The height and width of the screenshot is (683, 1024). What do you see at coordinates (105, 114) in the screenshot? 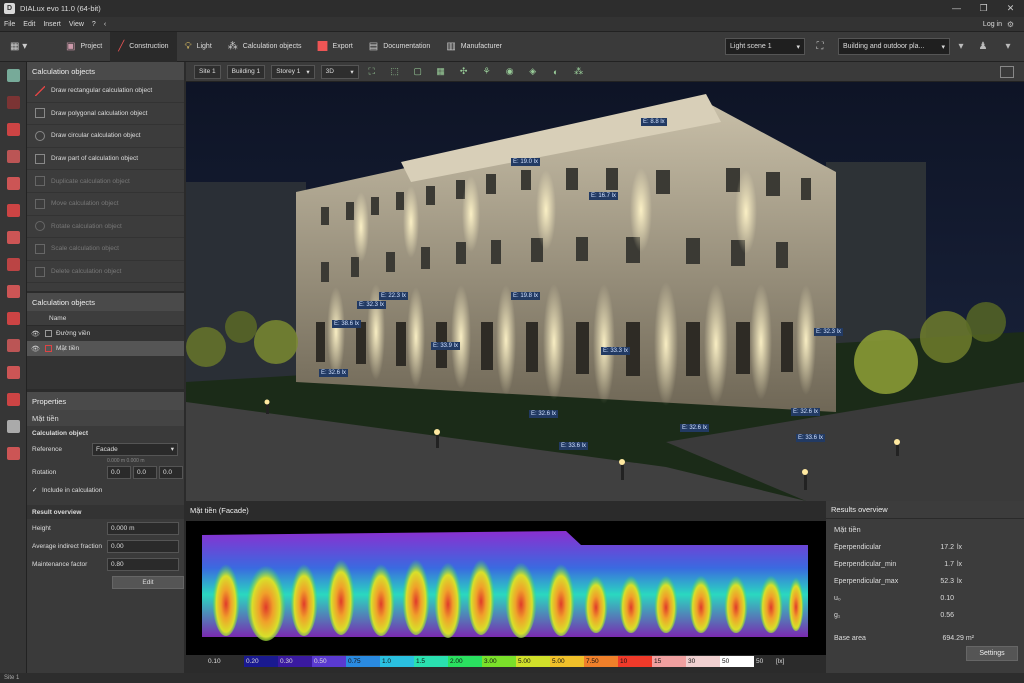
I see `draw-polygon-calc-object: Draw polygonal calculation object` at bounding box center [105, 114].